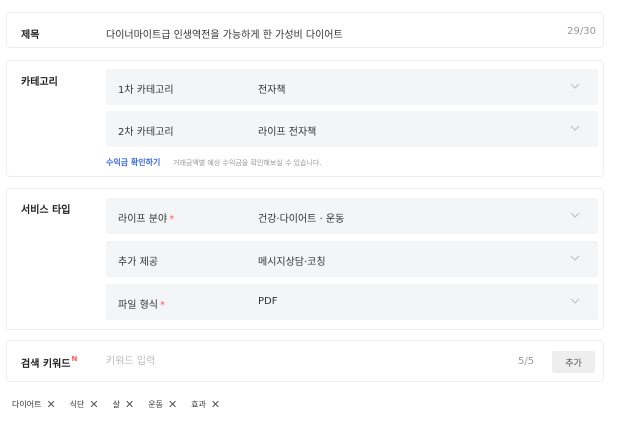 The image size is (640, 428). I want to click on keyword-tag-list: 다이어트 ✕ 식단 ✕ 살 ✕ 운동 ✕ 효과 ✕, so click(116, 404).